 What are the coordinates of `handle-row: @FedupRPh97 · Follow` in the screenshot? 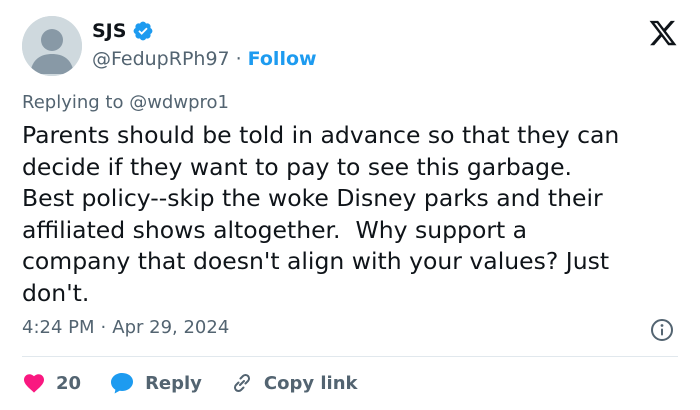 It's located at (204, 59).